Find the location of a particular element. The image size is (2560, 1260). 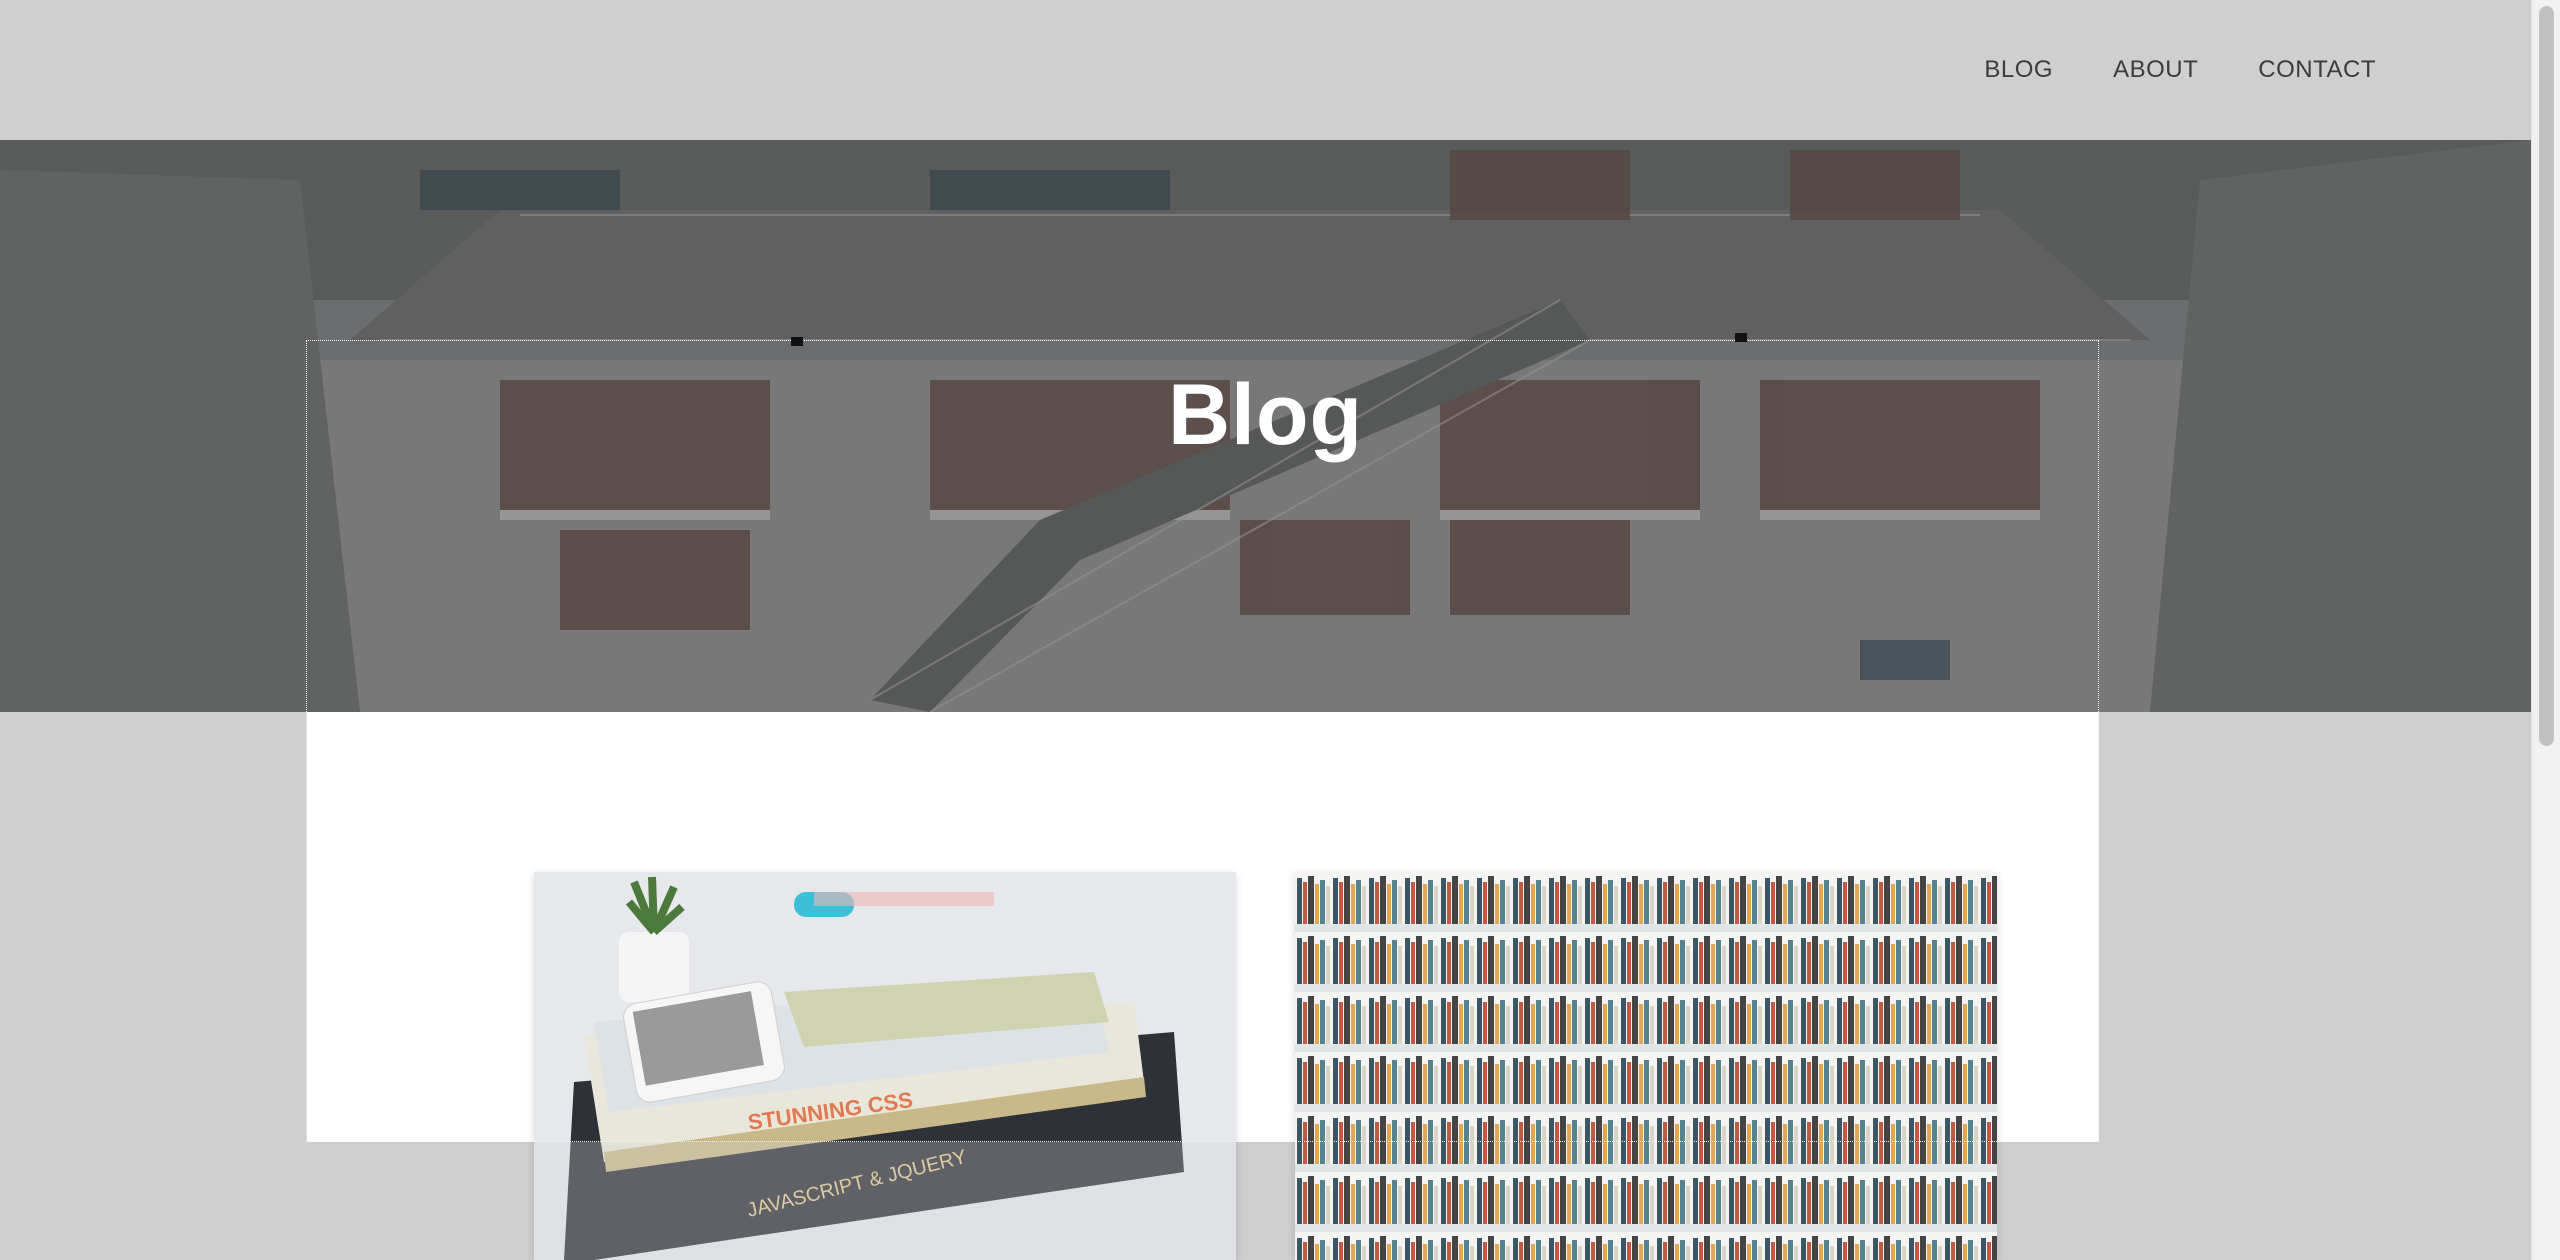

post-thumbnail-bookshelf is located at coordinates (1646, 1066).